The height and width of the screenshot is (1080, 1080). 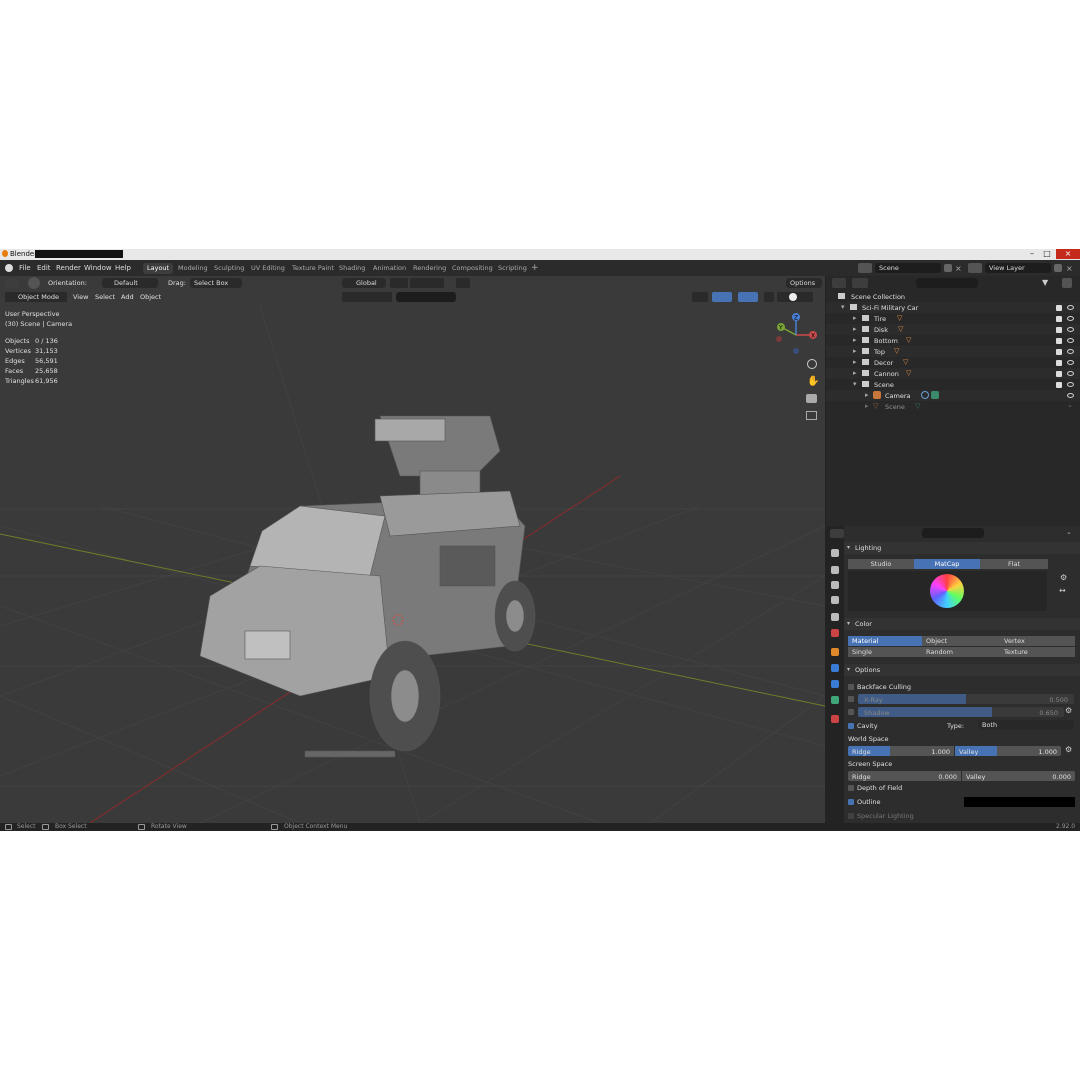 What do you see at coordinates (885, 652) in the screenshot?
I see `color-single-button: Single` at bounding box center [885, 652].